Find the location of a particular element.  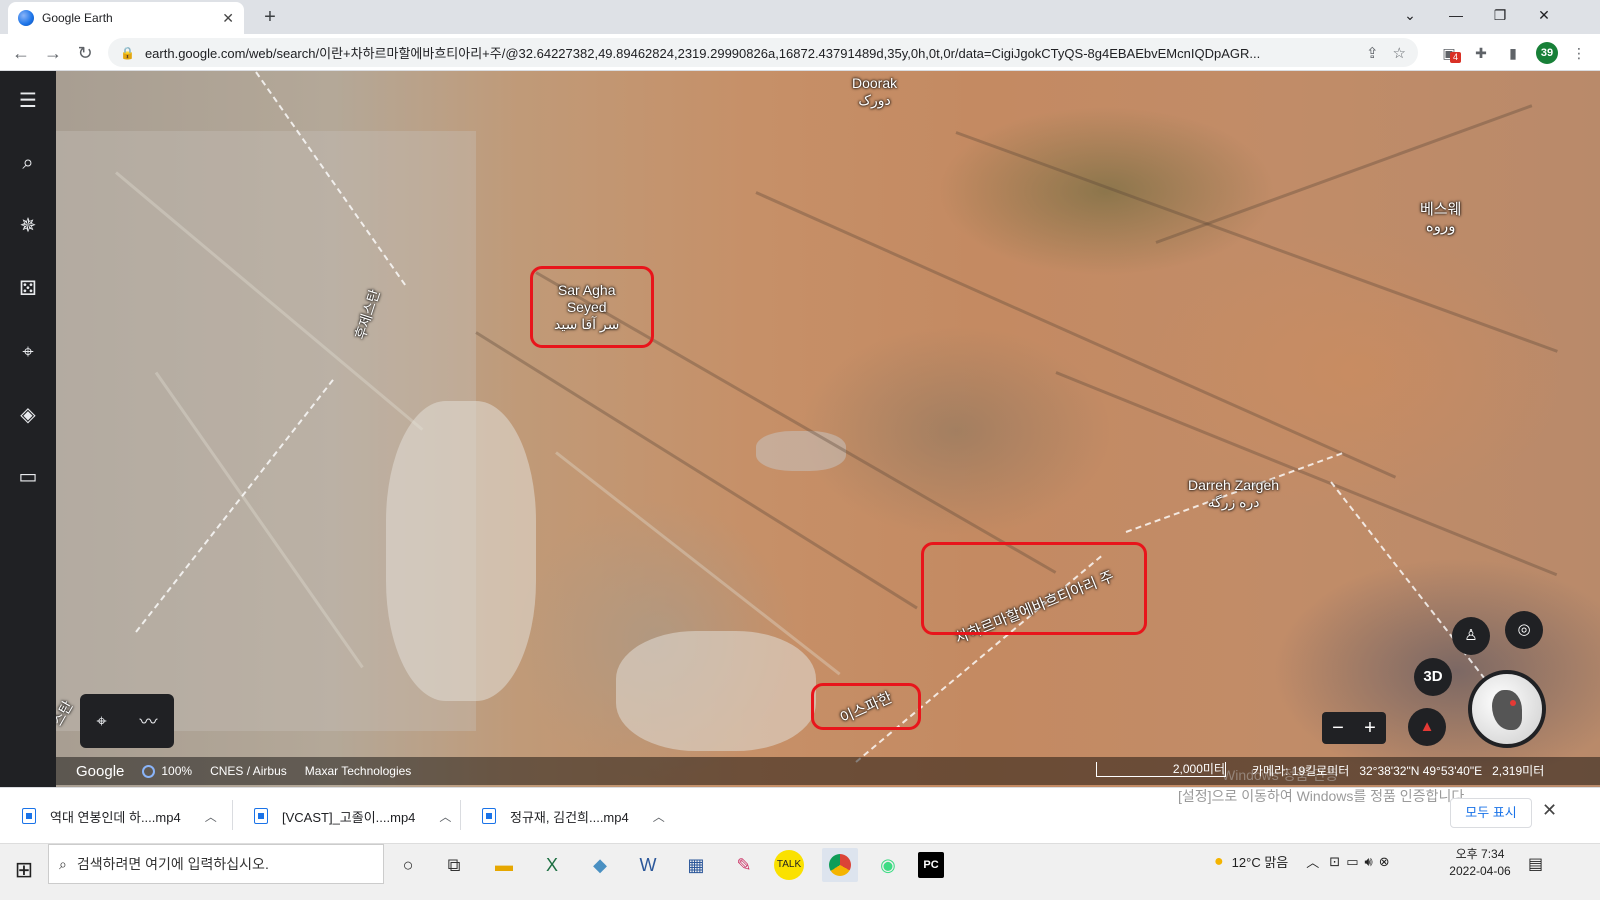

profile-avatar: 39 is located at coordinates (1547, 53).